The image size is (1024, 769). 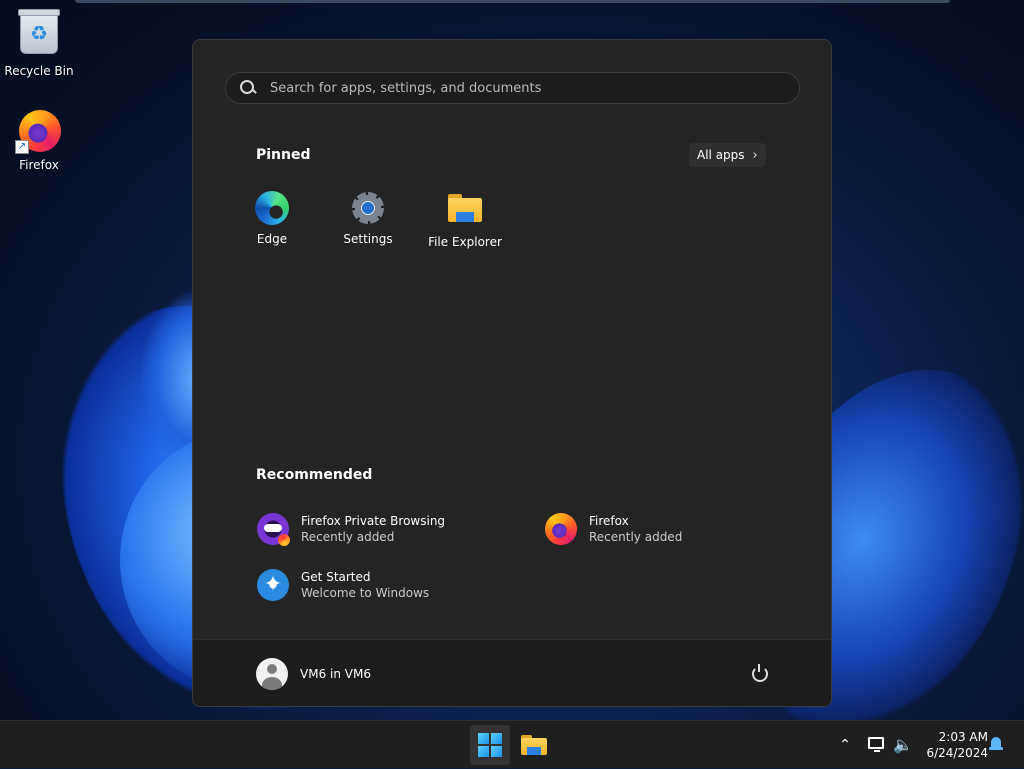 I want to click on start-button, so click(x=490, y=745).